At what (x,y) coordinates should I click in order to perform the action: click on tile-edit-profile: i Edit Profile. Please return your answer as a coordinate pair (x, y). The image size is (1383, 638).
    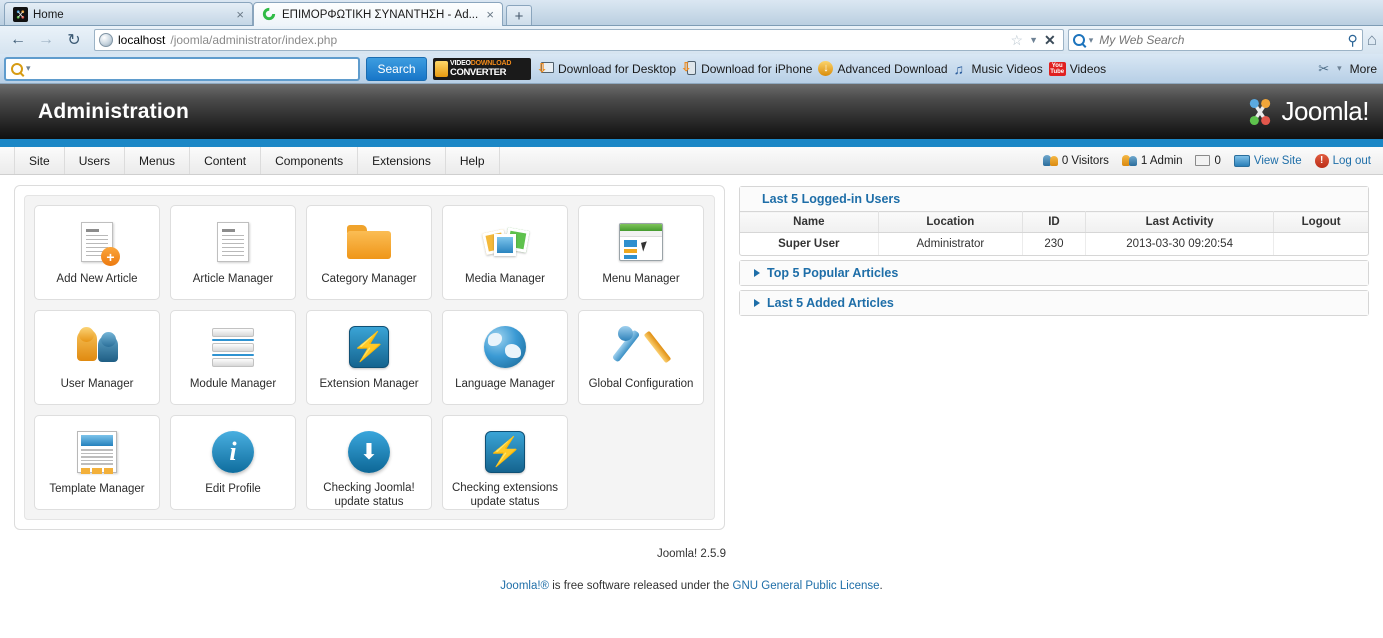
    Looking at the image, I should click on (233, 462).